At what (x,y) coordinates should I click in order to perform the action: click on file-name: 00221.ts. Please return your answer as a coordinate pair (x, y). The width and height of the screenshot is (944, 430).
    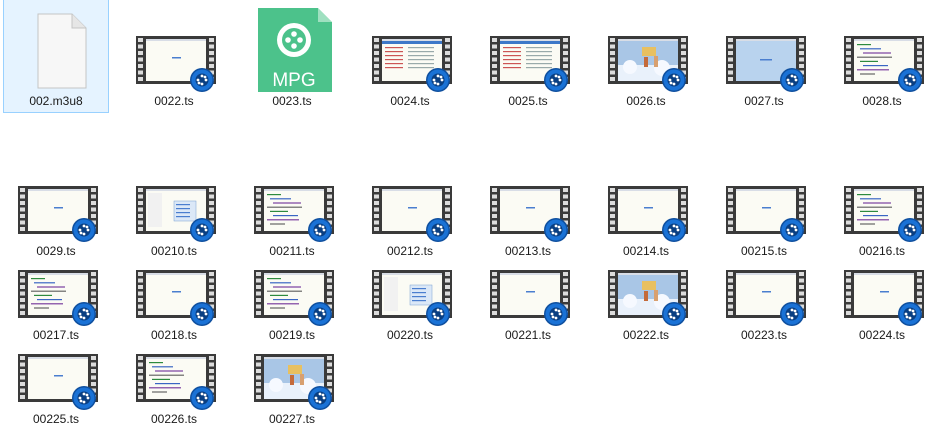
    Looking at the image, I should click on (528, 335).